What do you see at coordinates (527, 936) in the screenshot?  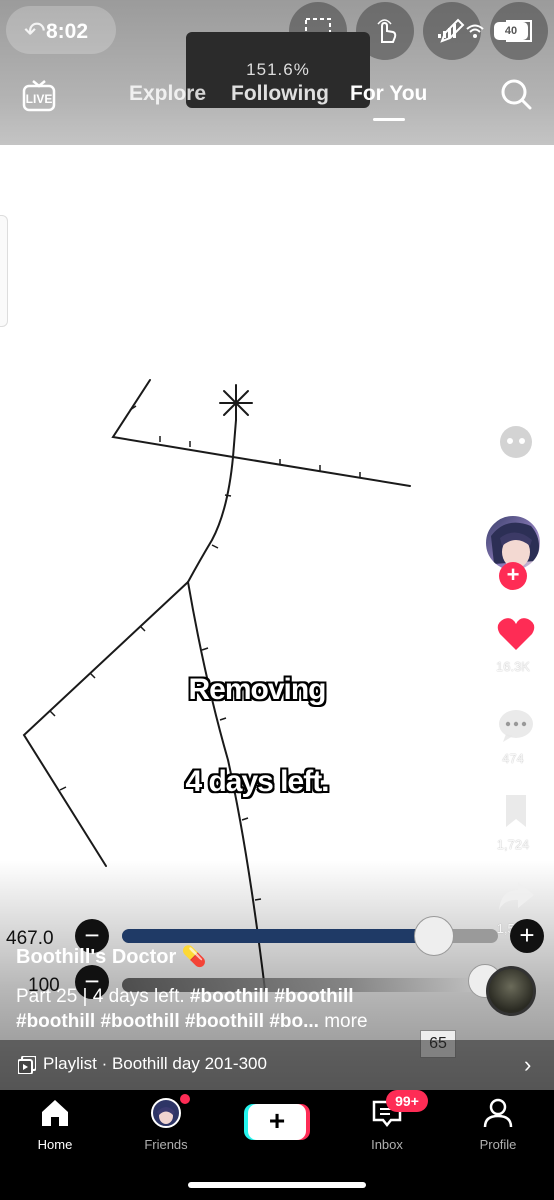 I see `brush-size-increase-button: +` at bounding box center [527, 936].